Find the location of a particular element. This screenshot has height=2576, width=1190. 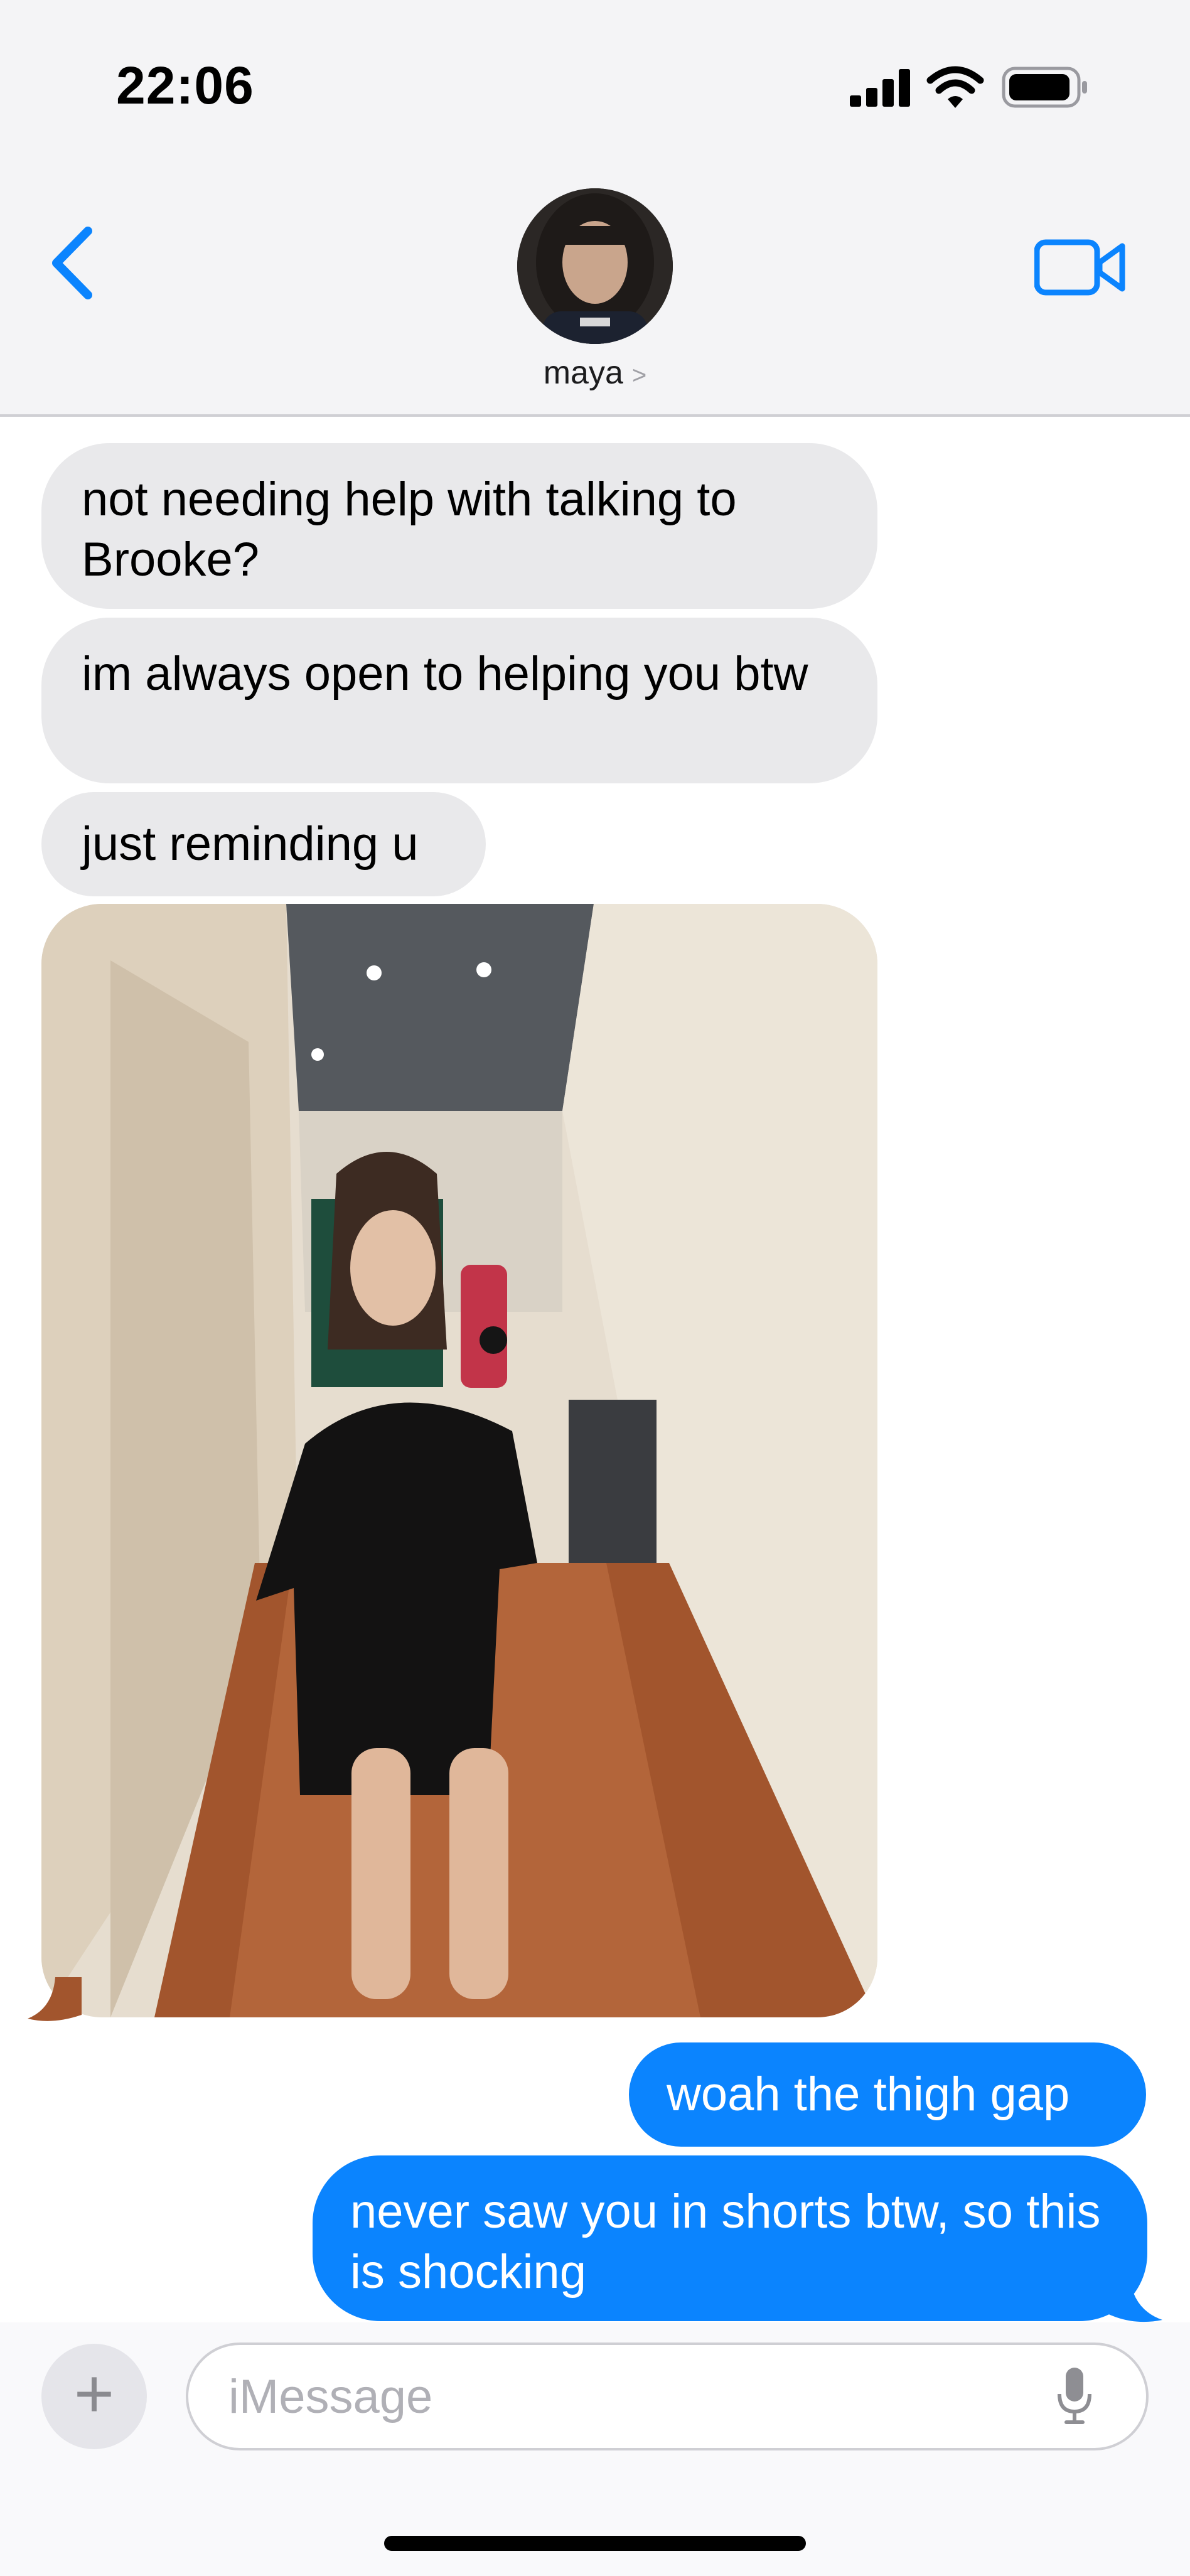

video-camera-icon is located at coordinates (1080, 267).